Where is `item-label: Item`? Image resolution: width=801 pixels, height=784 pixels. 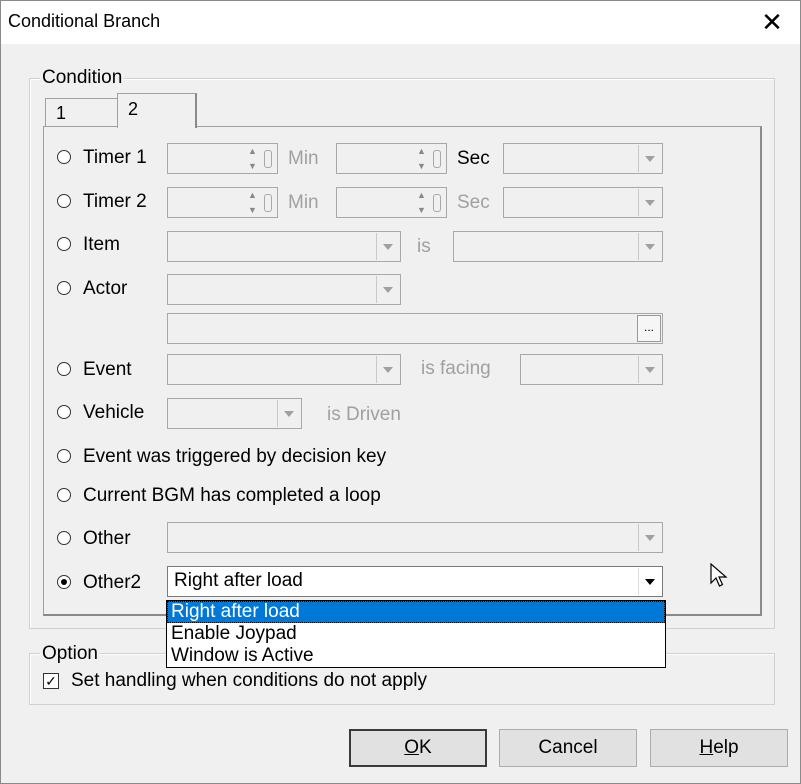
item-label: Item is located at coordinates (101, 244).